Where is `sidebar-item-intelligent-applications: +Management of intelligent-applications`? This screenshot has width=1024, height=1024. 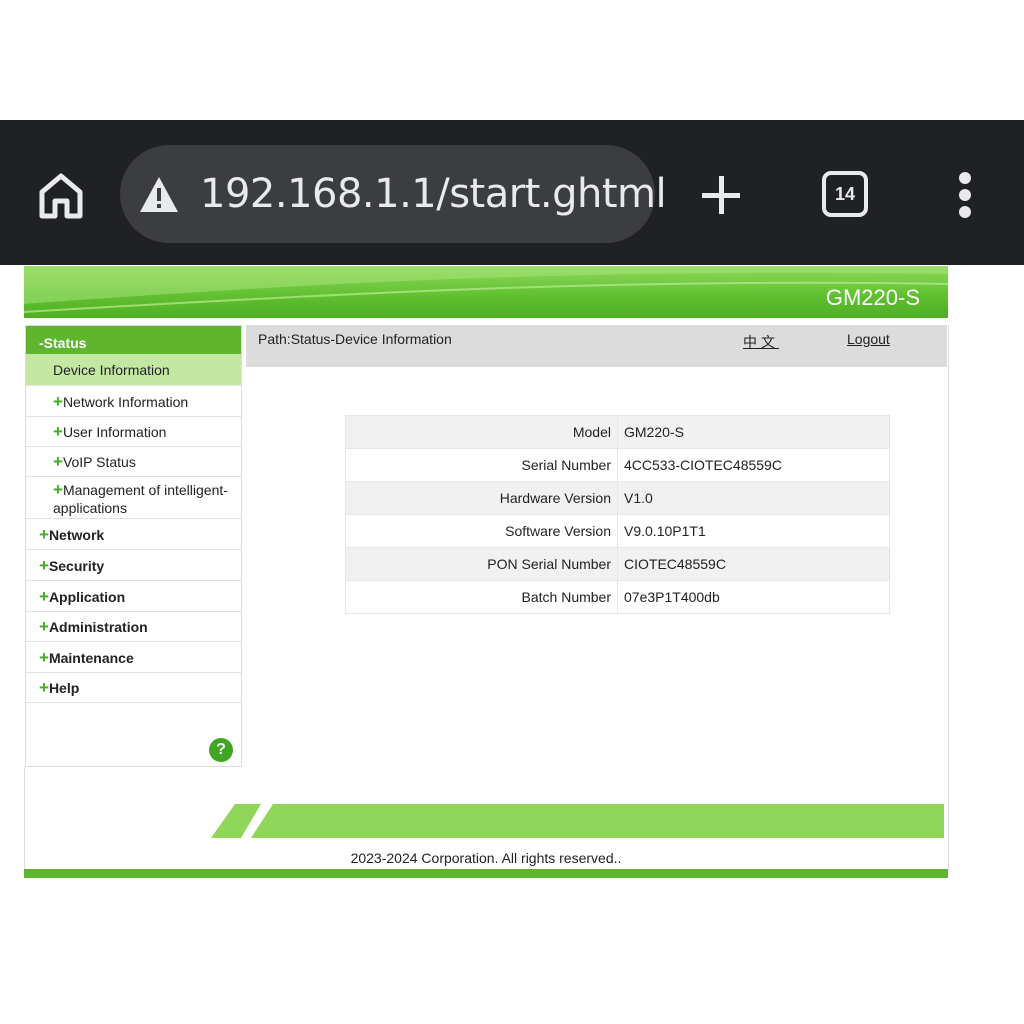
sidebar-item-intelligent-applications: +Management of intelligent-applications is located at coordinates (133, 498).